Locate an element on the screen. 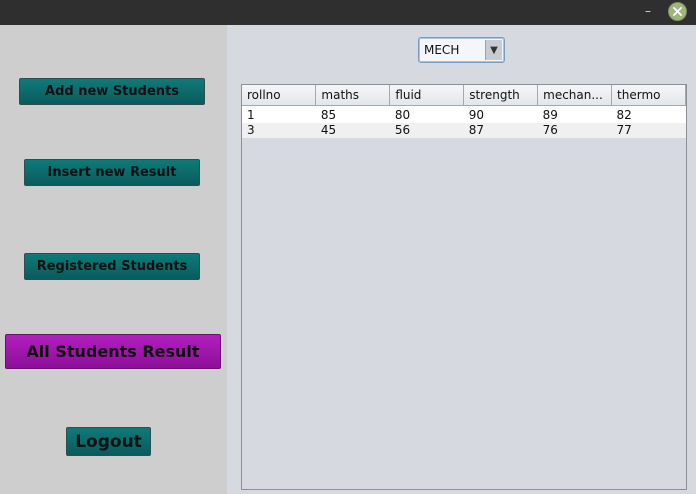  close-icon is located at coordinates (677, 11).